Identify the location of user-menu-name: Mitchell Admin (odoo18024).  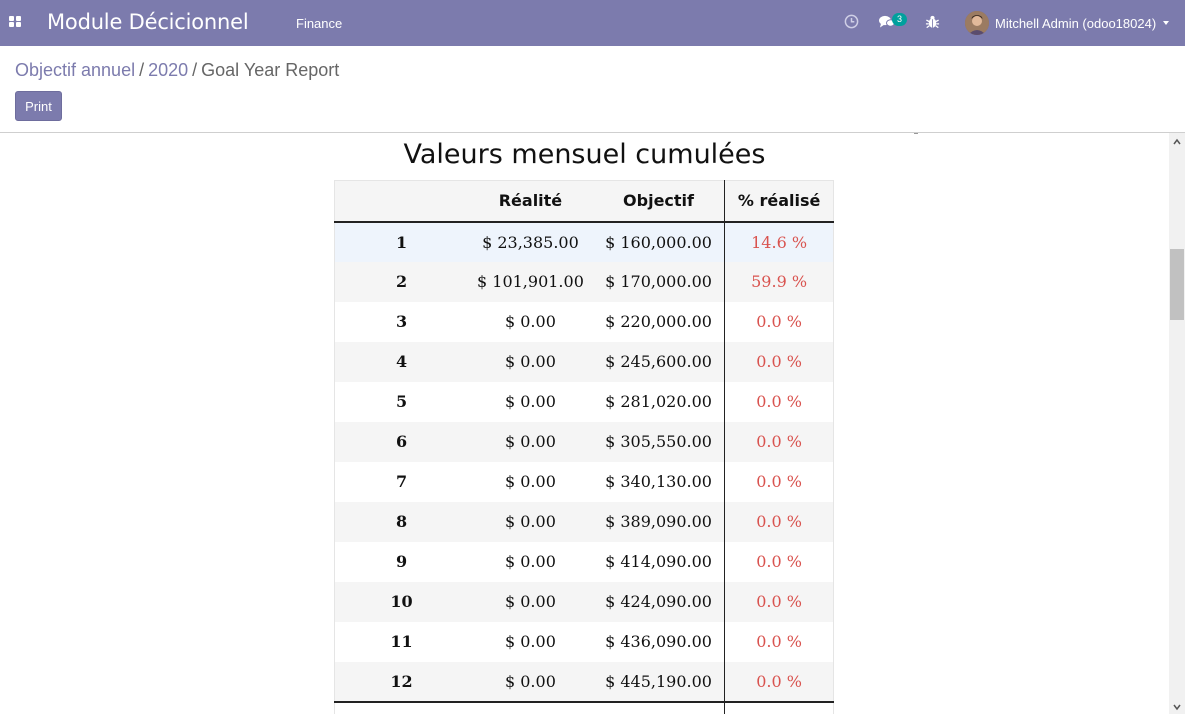
(1075, 23).